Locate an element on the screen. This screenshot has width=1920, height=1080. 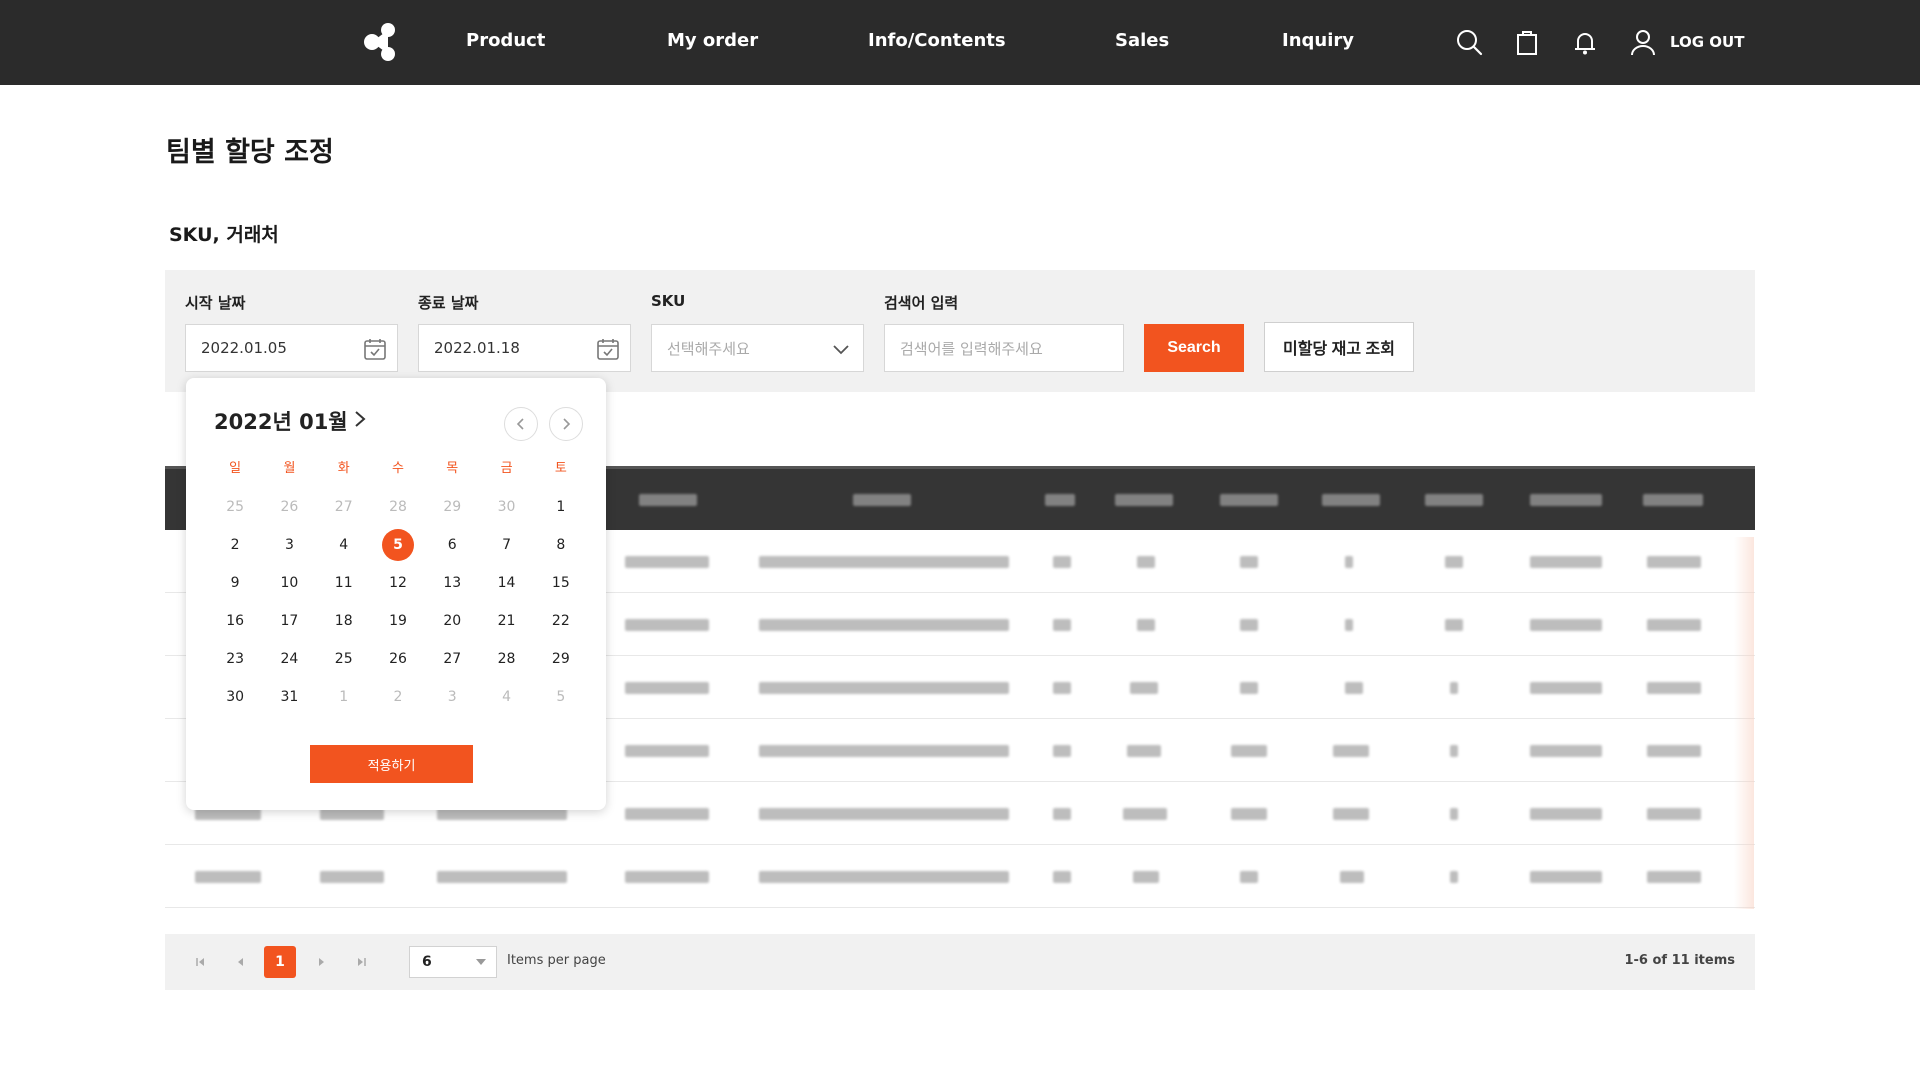
calendar-apply-button: 적용하기 is located at coordinates (391, 764).